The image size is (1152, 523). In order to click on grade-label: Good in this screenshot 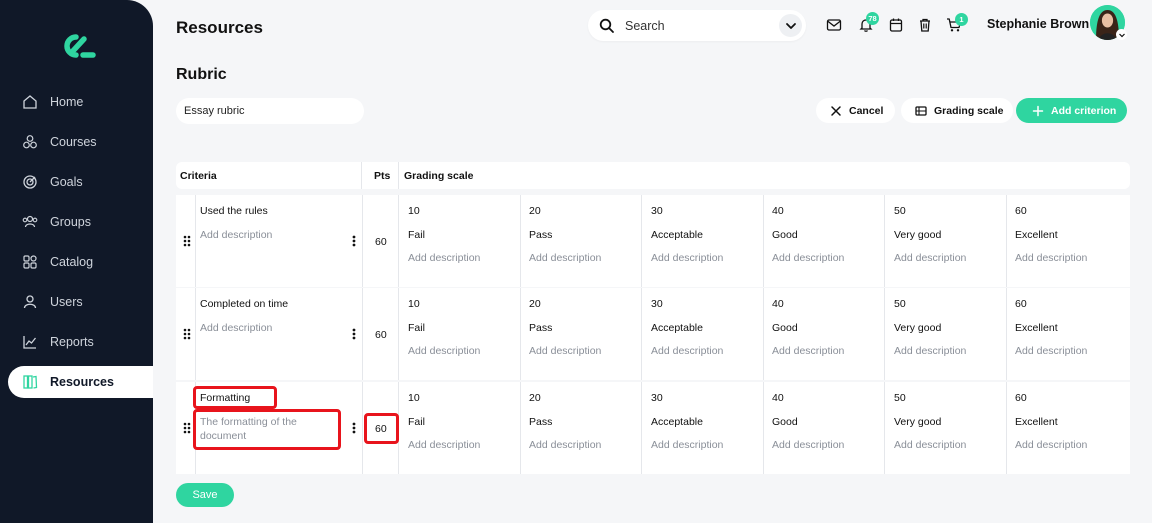, I will do `click(785, 235)`.